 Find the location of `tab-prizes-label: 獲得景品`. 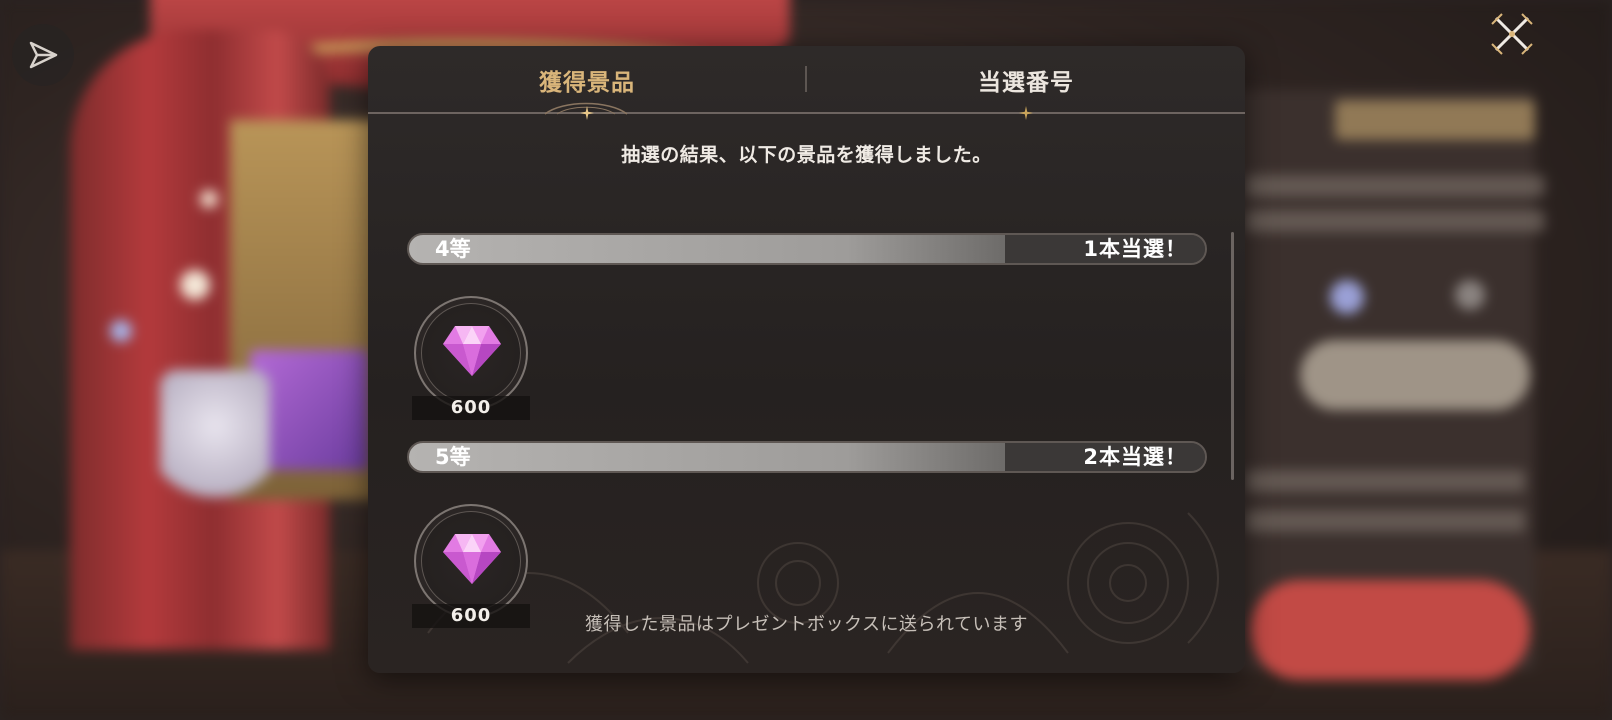

tab-prizes-label: 獲得景品 is located at coordinates (587, 83).